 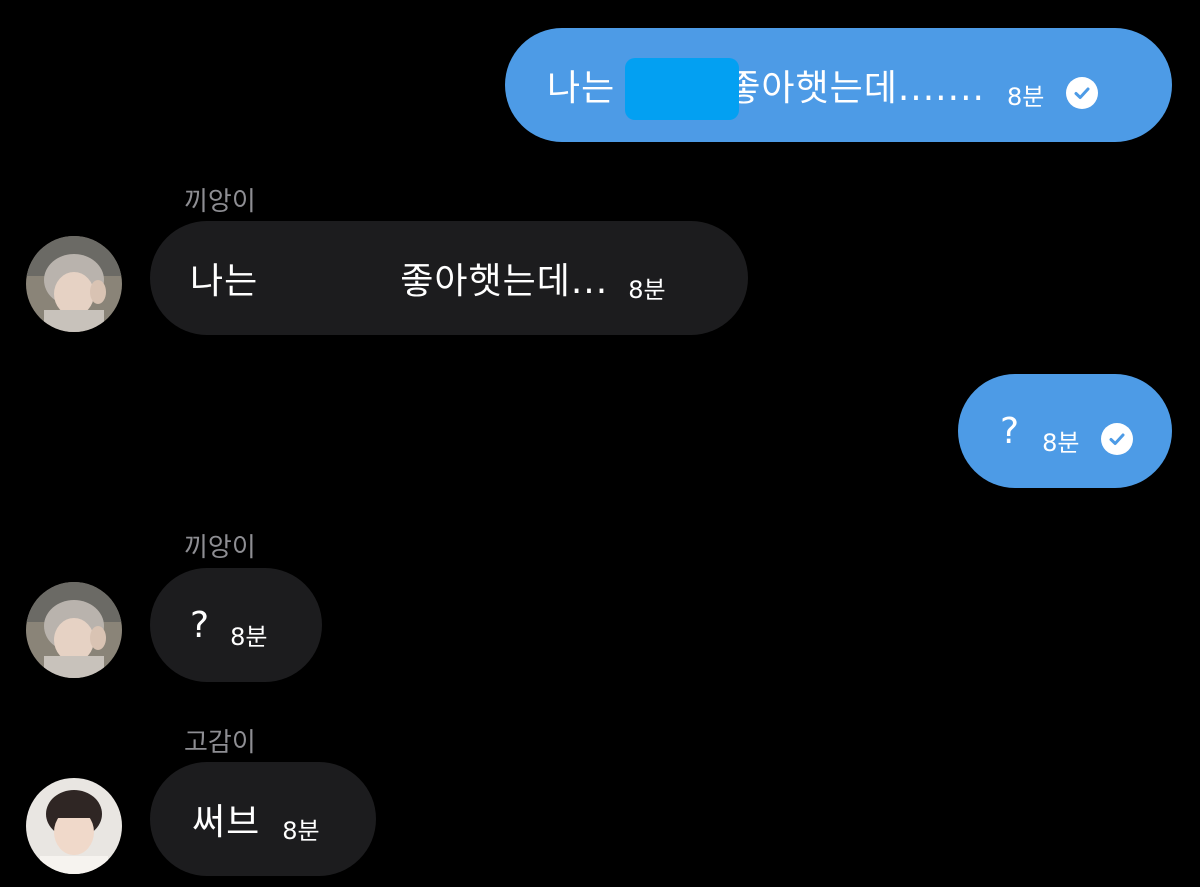 What do you see at coordinates (329, 278) in the screenshot?
I see `redacted-text-gap` at bounding box center [329, 278].